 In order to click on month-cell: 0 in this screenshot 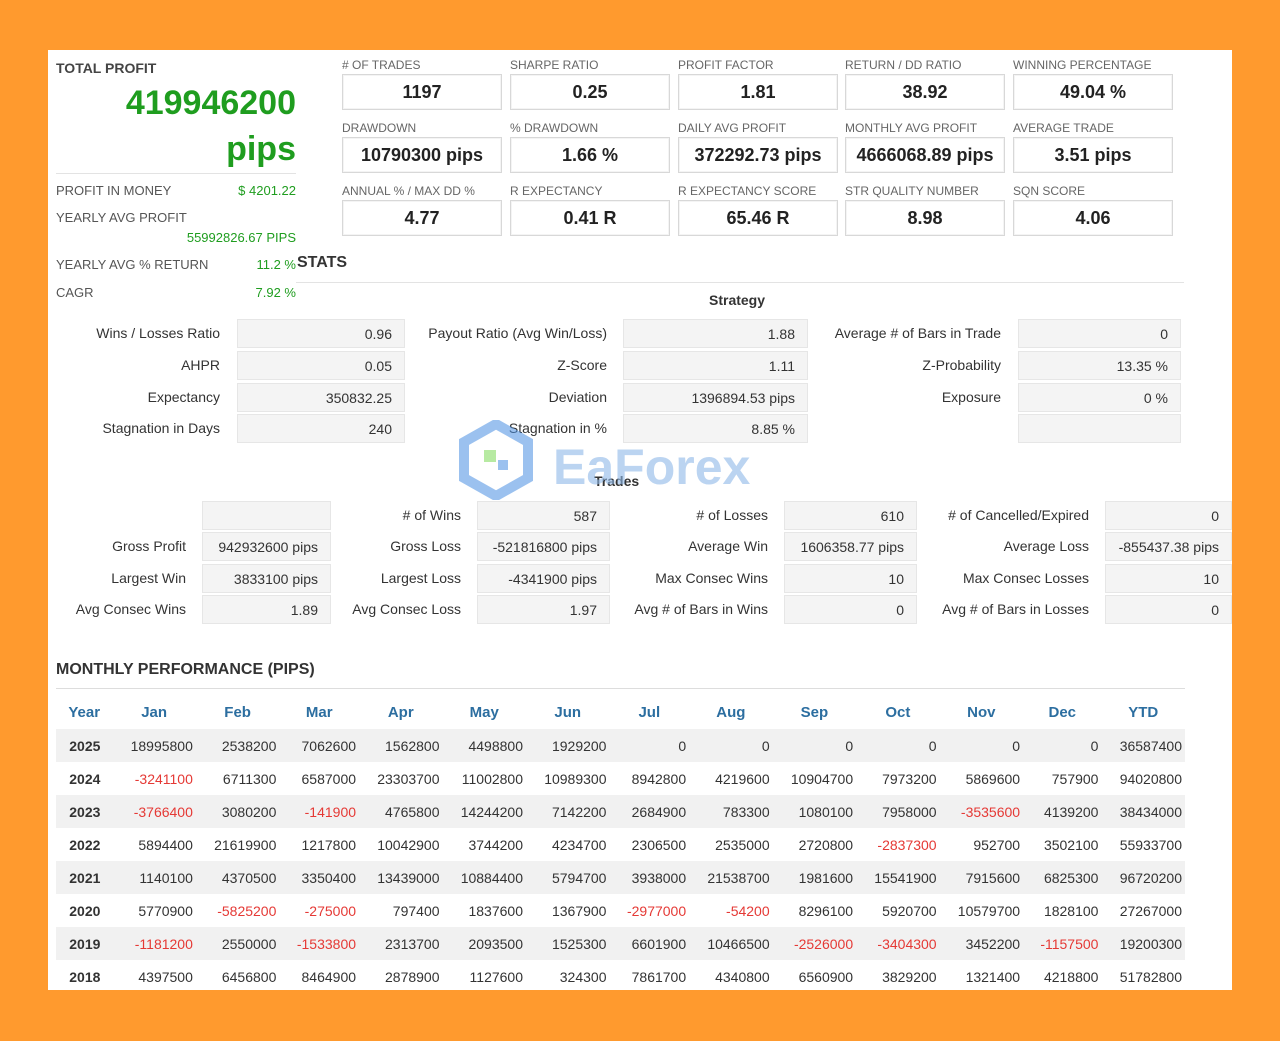, I will do `click(649, 745)`.